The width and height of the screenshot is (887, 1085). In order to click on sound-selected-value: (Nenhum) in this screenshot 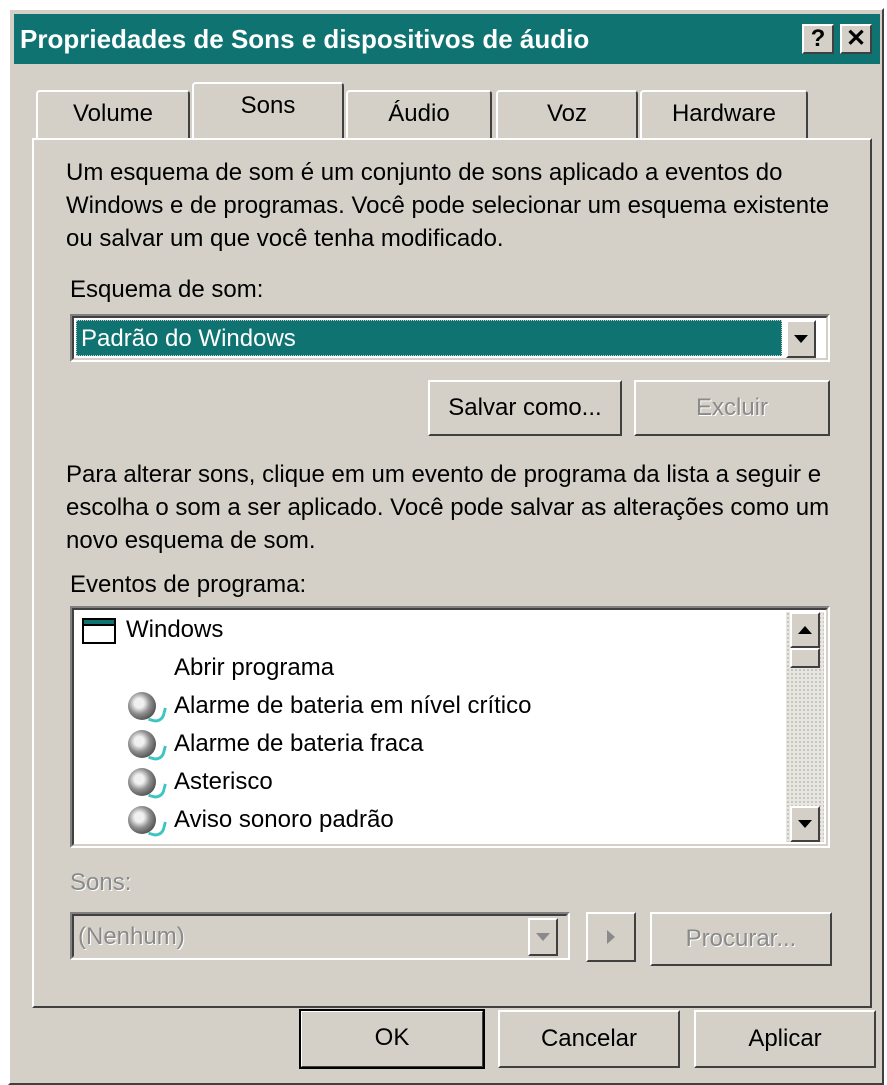, I will do `click(131, 936)`.